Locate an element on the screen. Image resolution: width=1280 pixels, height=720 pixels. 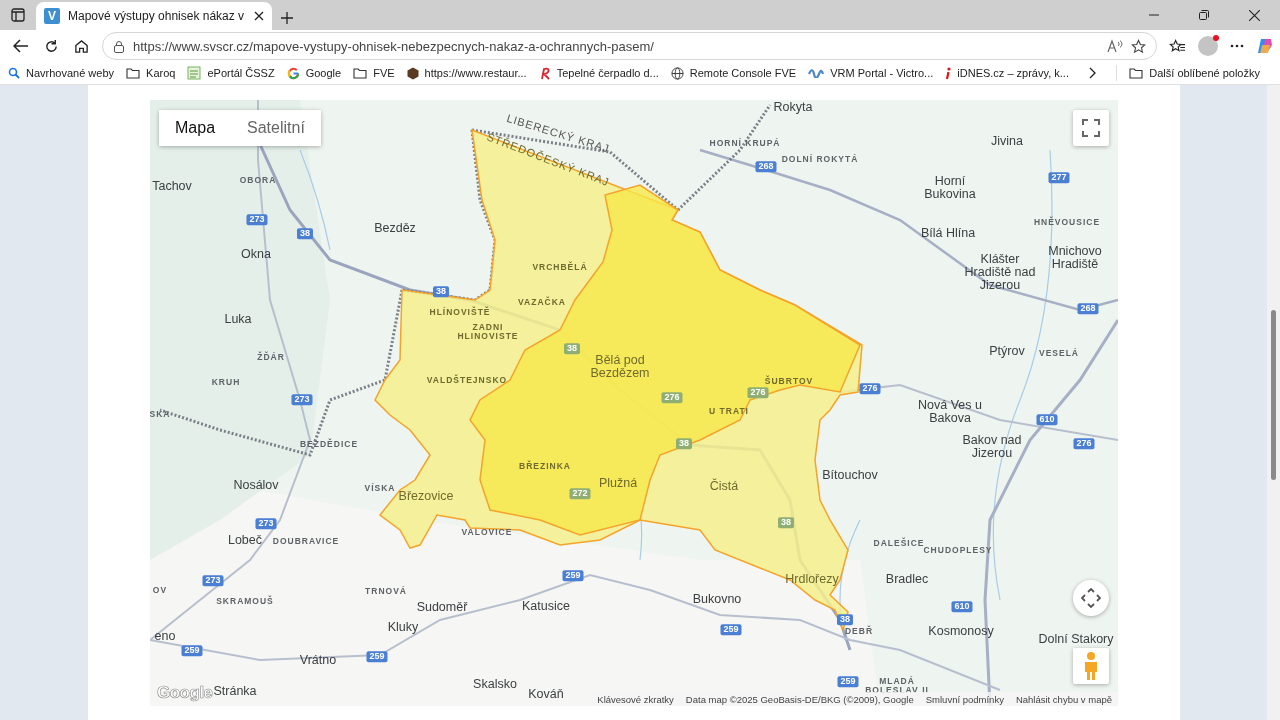
village-label: HORNÍ KRUPÁ is located at coordinates (745, 143).